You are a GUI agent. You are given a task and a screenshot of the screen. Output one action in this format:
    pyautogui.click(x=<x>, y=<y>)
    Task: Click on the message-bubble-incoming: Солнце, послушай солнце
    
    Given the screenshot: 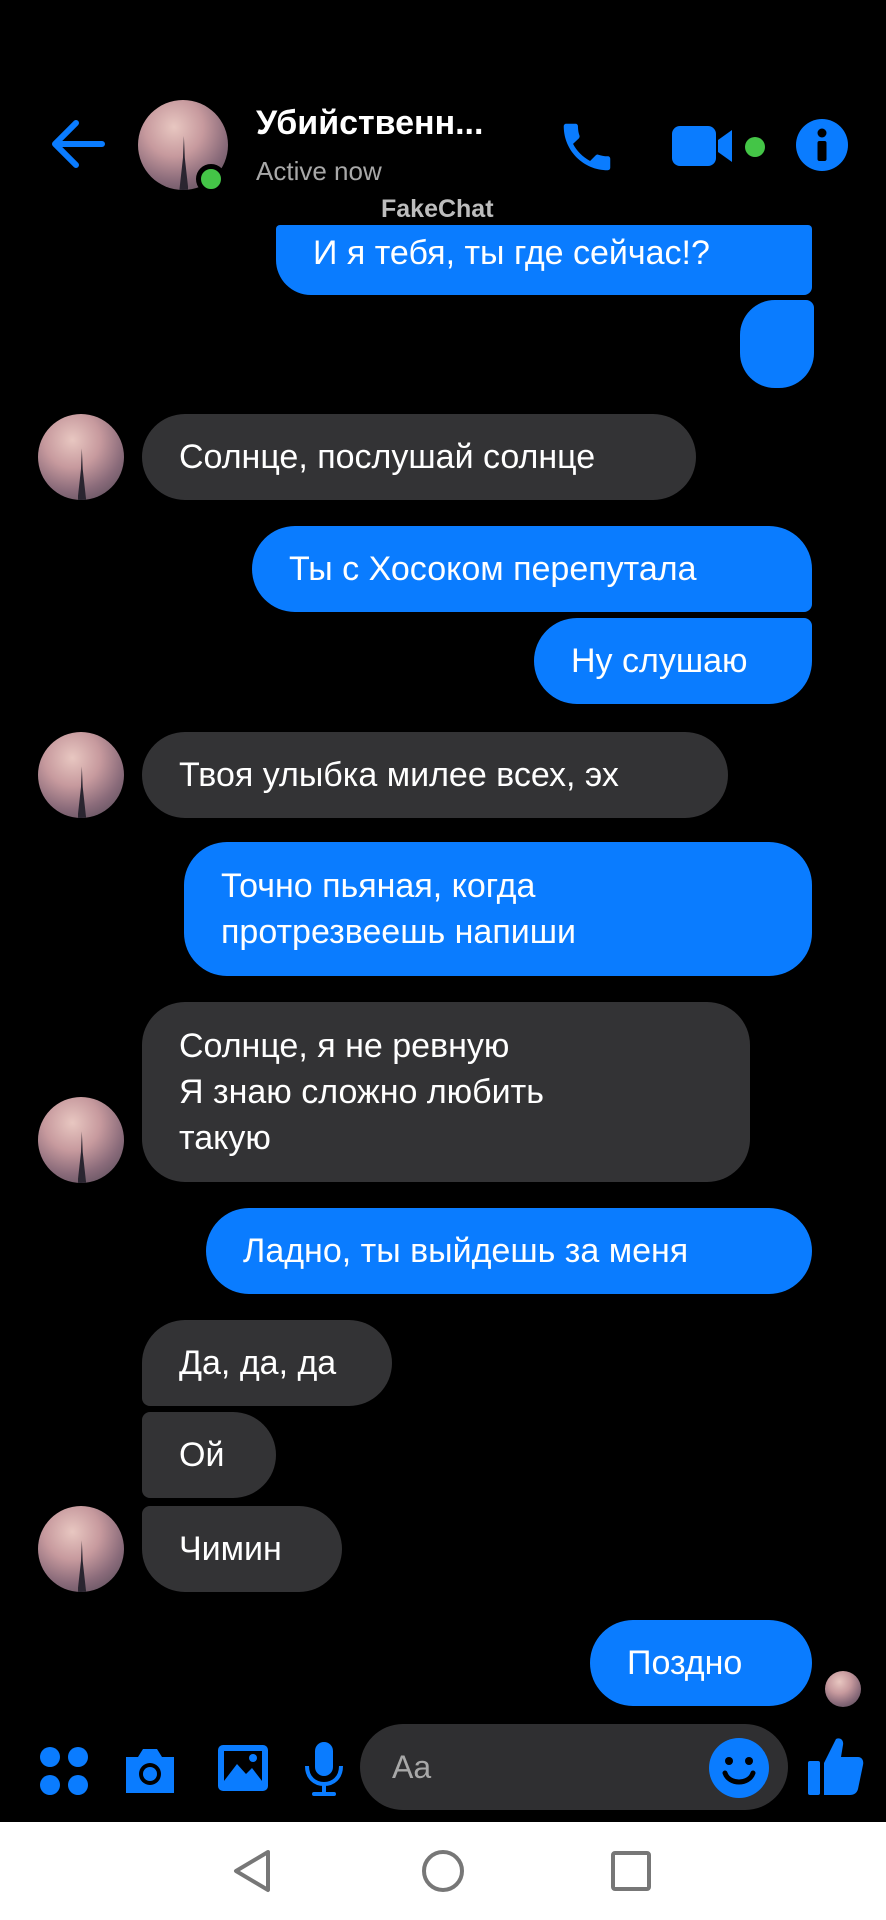 What is the action you would take?
    pyautogui.click(x=419, y=457)
    